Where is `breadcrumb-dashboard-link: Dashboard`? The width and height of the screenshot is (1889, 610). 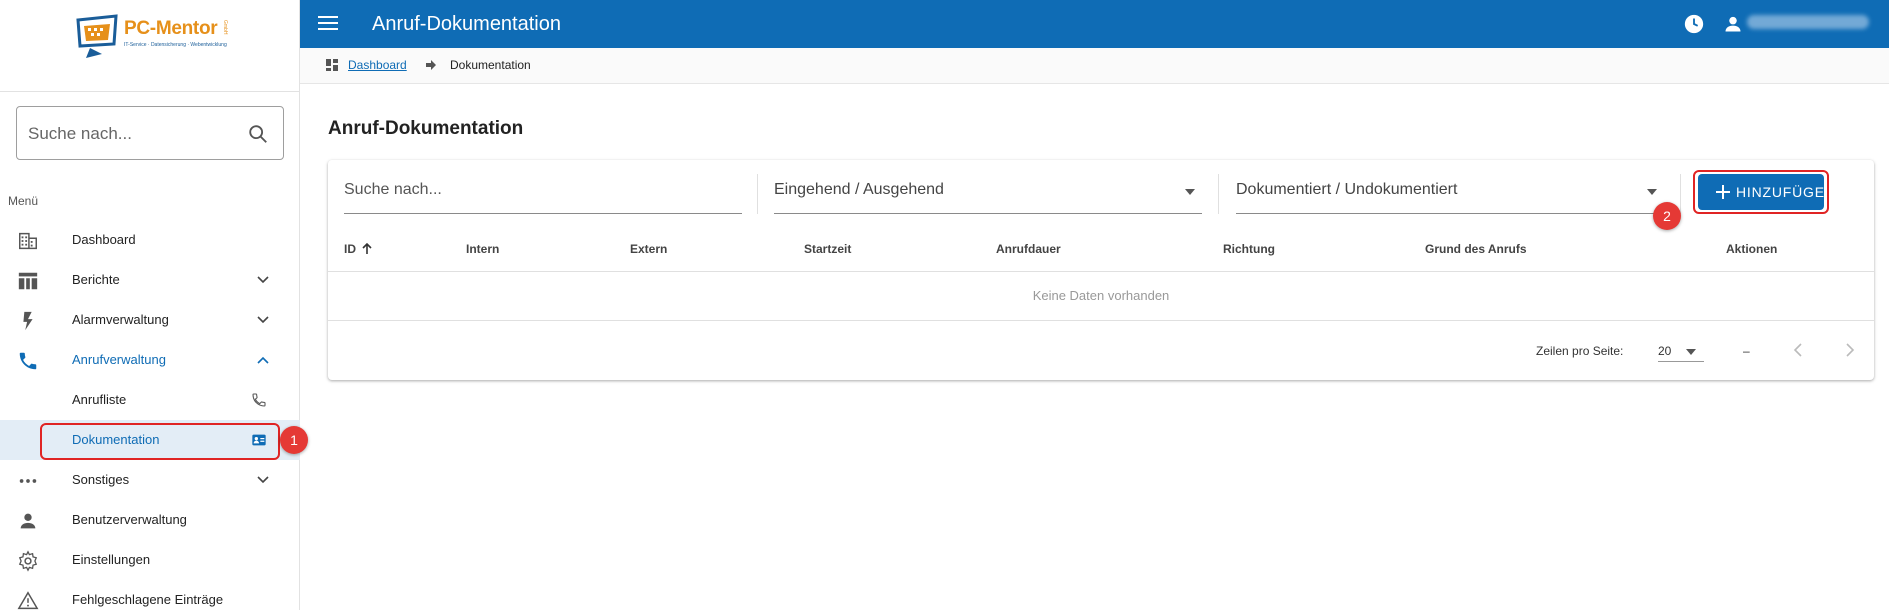
breadcrumb-dashboard-link: Dashboard is located at coordinates (377, 65).